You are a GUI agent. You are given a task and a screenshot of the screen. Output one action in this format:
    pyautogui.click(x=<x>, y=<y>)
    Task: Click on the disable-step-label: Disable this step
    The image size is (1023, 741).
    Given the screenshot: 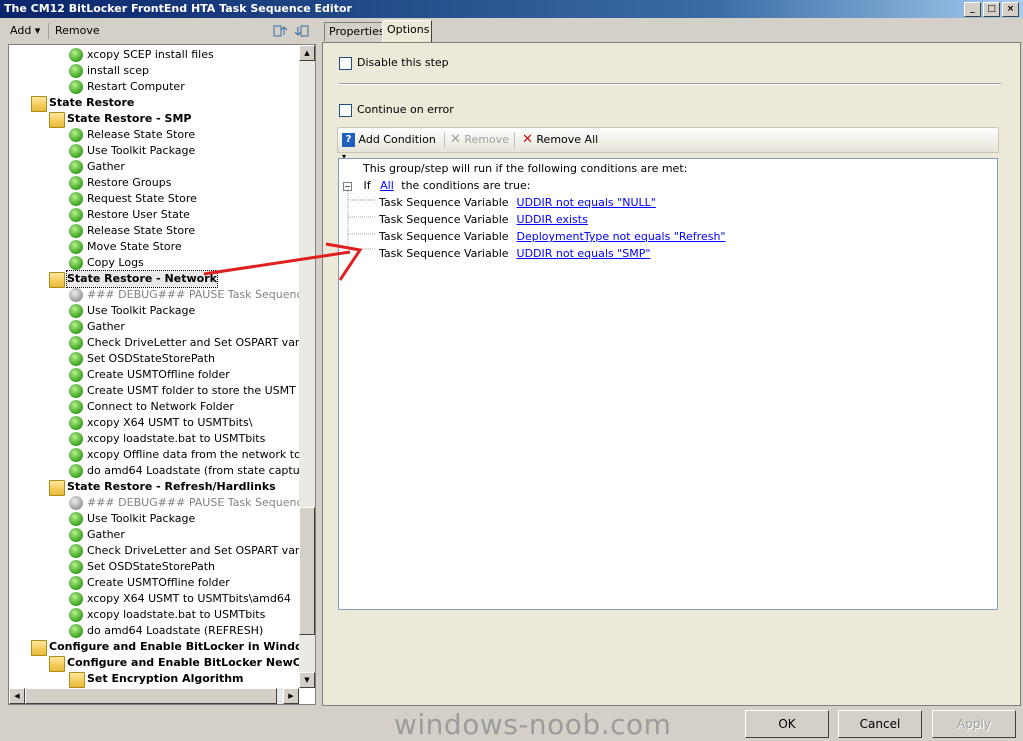 What is the action you would take?
    pyautogui.click(x=403, y=62)
    